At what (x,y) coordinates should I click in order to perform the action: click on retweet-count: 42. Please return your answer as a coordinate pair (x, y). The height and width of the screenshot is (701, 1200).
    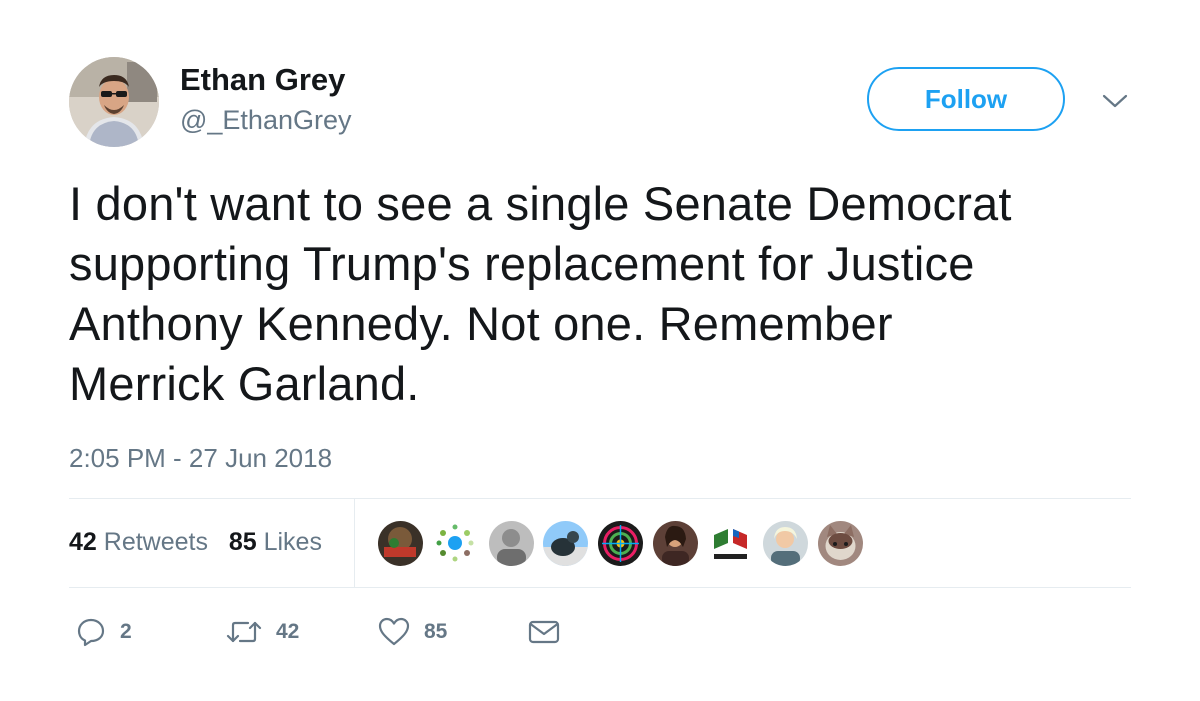
    Looking at the image, I should click on (288, 631).